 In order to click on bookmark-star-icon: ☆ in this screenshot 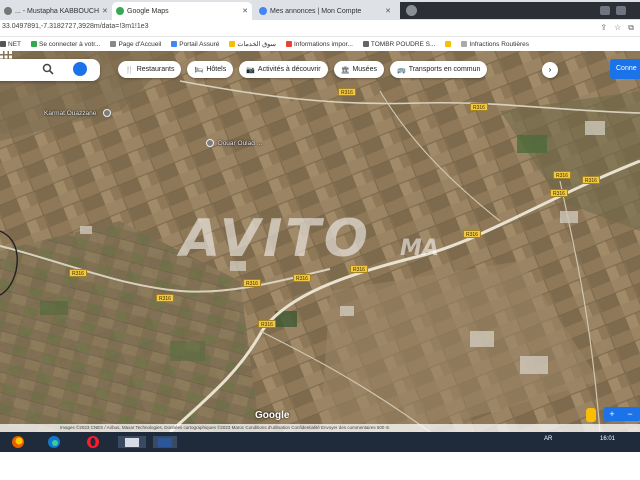, I will do `click(617, 28)`.